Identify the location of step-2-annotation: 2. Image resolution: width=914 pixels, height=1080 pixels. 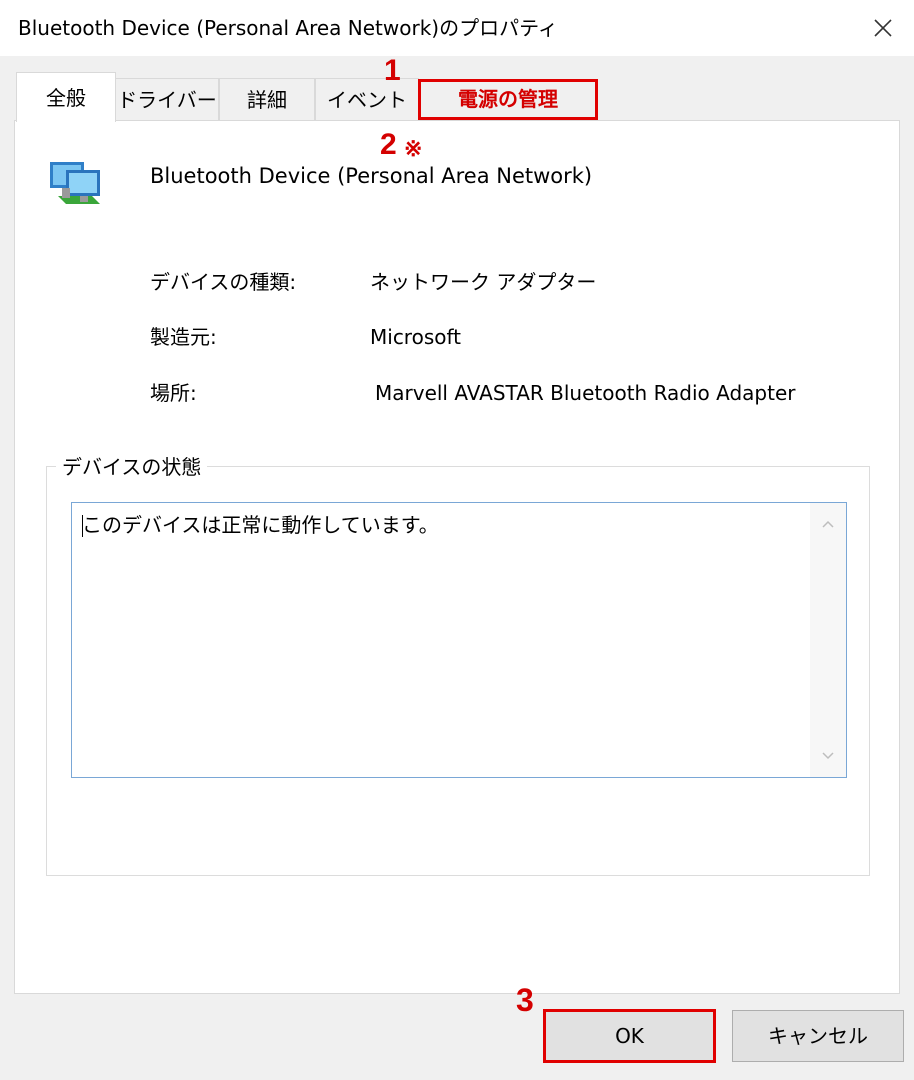
(388, 144).